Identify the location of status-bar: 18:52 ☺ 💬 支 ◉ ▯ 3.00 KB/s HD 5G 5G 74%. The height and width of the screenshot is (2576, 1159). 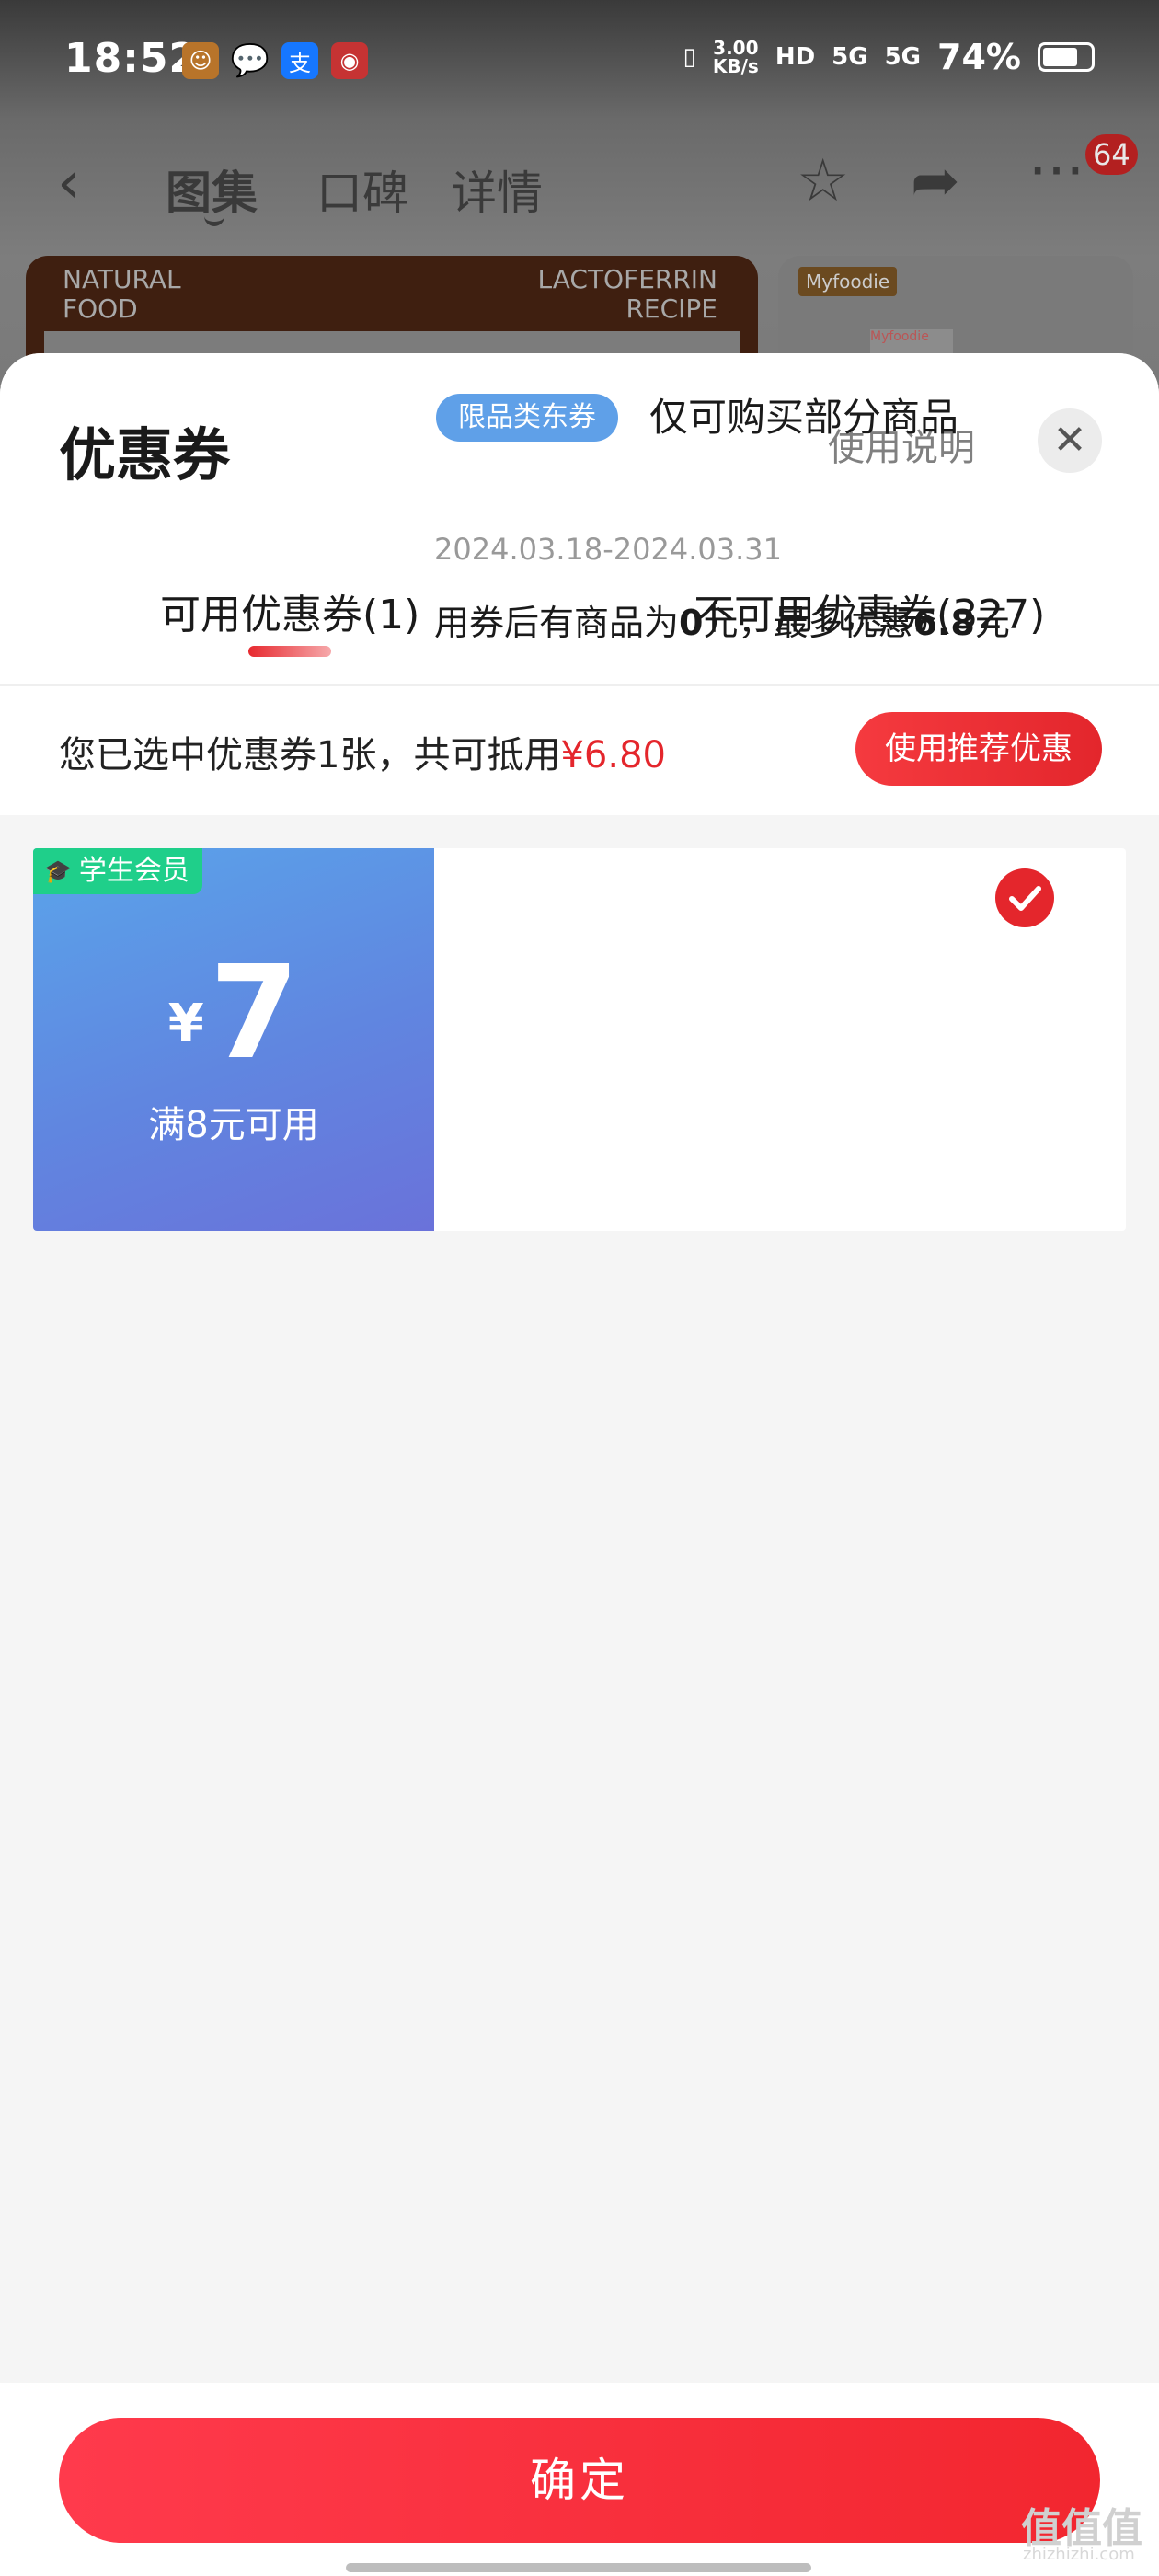
(579, 60).